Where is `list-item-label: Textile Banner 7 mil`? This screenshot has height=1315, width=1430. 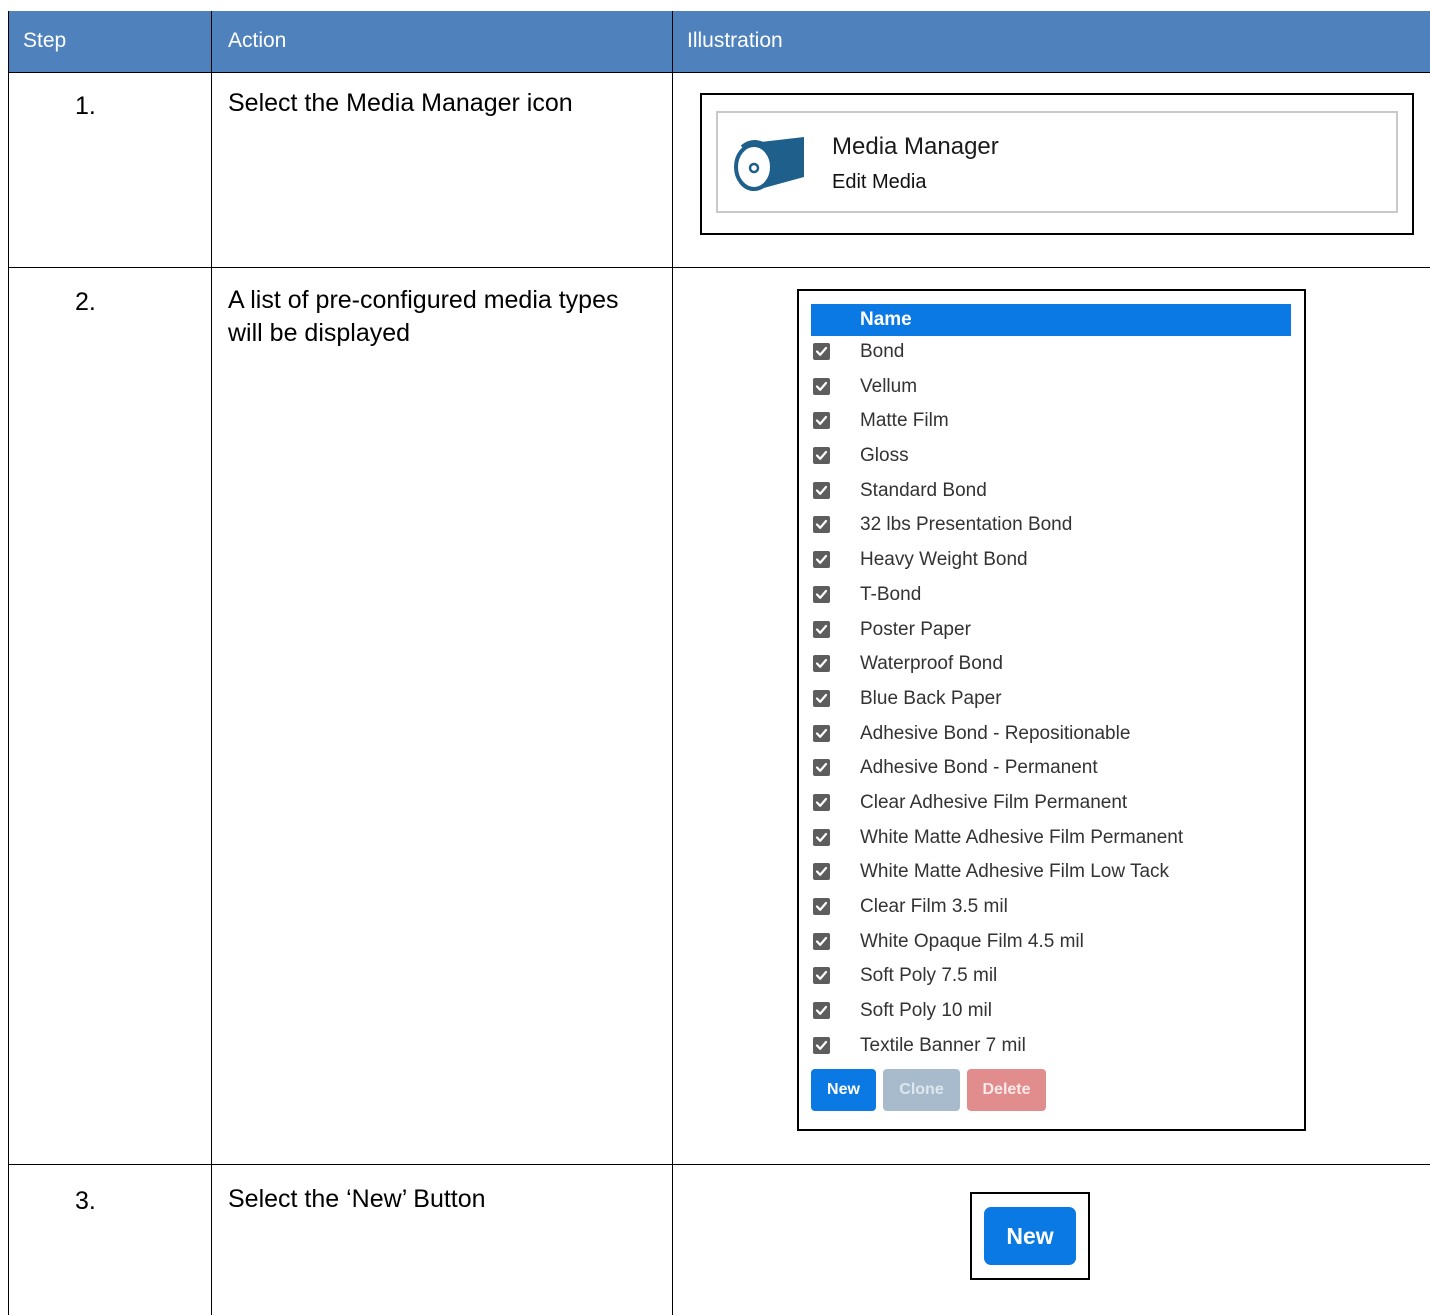
list-item-label: Textile Banner 7 mil is located at coordinates (943, 1045).